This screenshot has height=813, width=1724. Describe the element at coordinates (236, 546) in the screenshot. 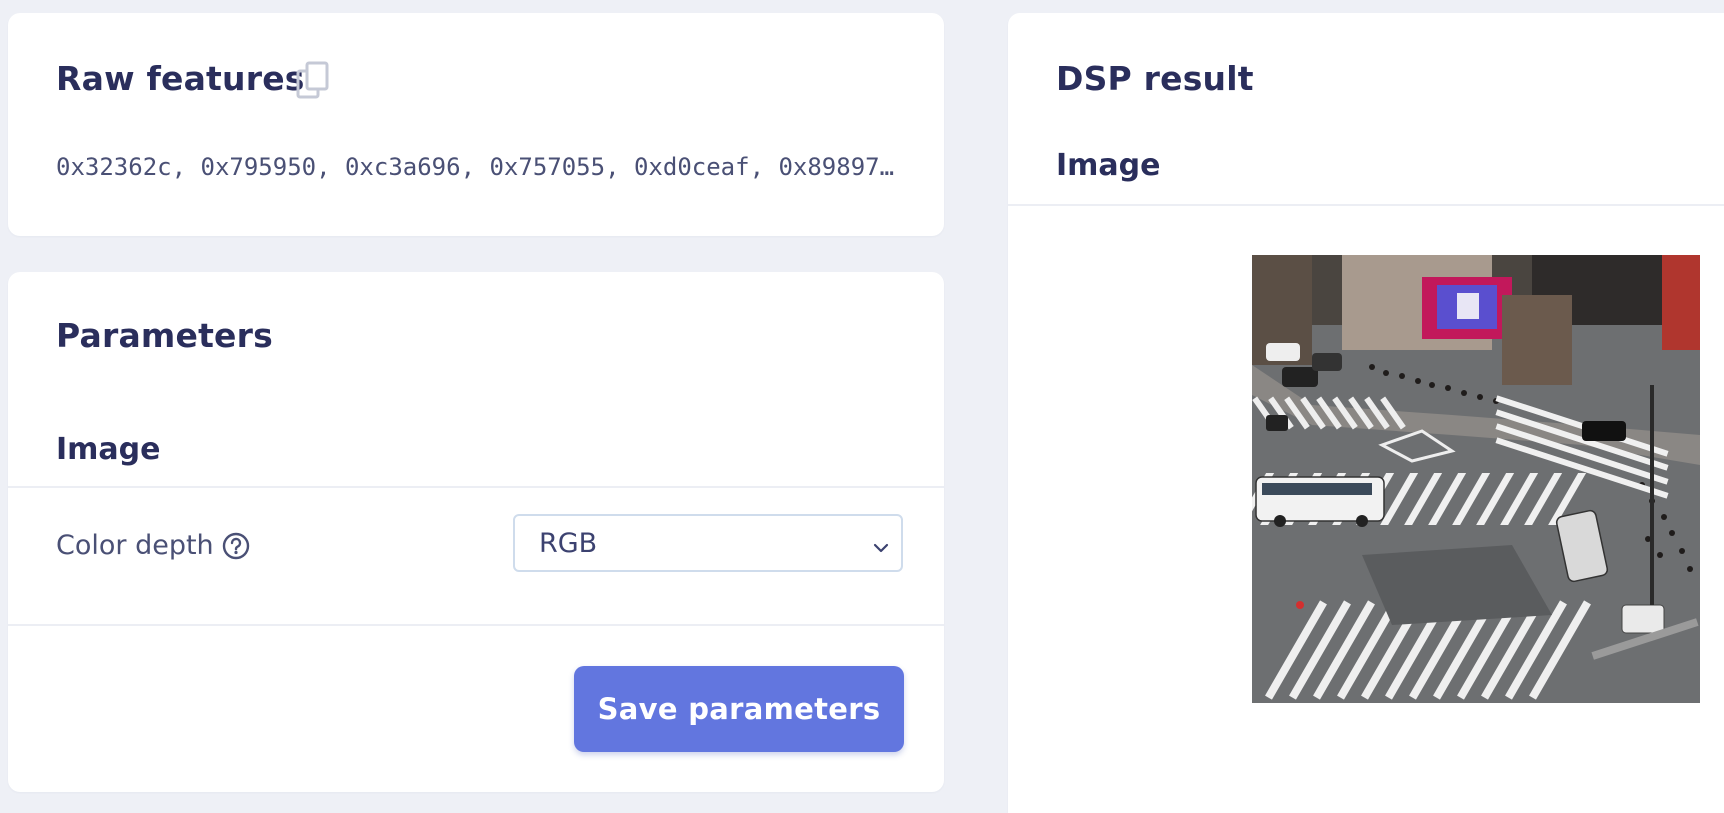

I see `question-circle-icon` at that location.